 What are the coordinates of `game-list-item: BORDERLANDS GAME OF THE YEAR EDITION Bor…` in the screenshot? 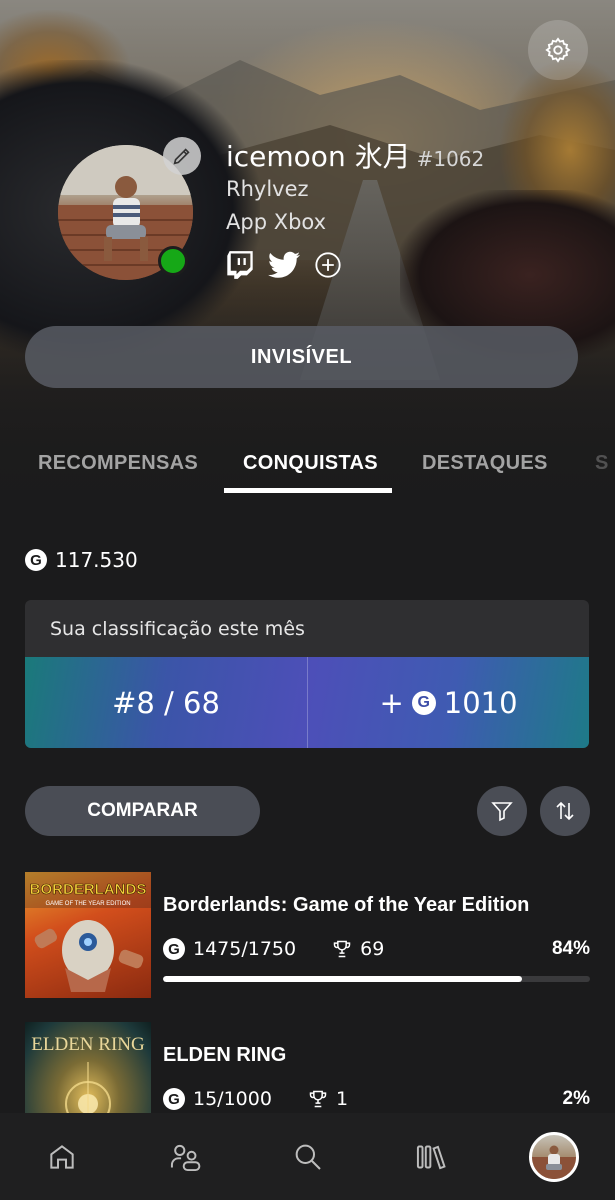 It's located at (307, 935).